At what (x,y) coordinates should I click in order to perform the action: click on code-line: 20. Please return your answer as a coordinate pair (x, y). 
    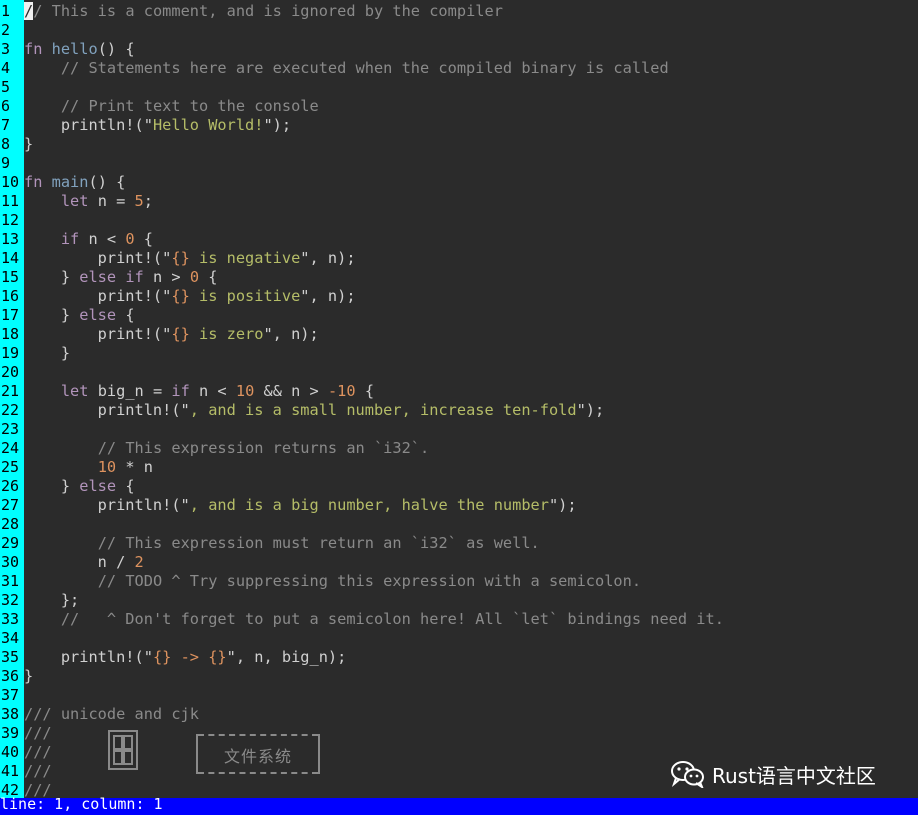
    Looking at the image, I should click on (459, 372).